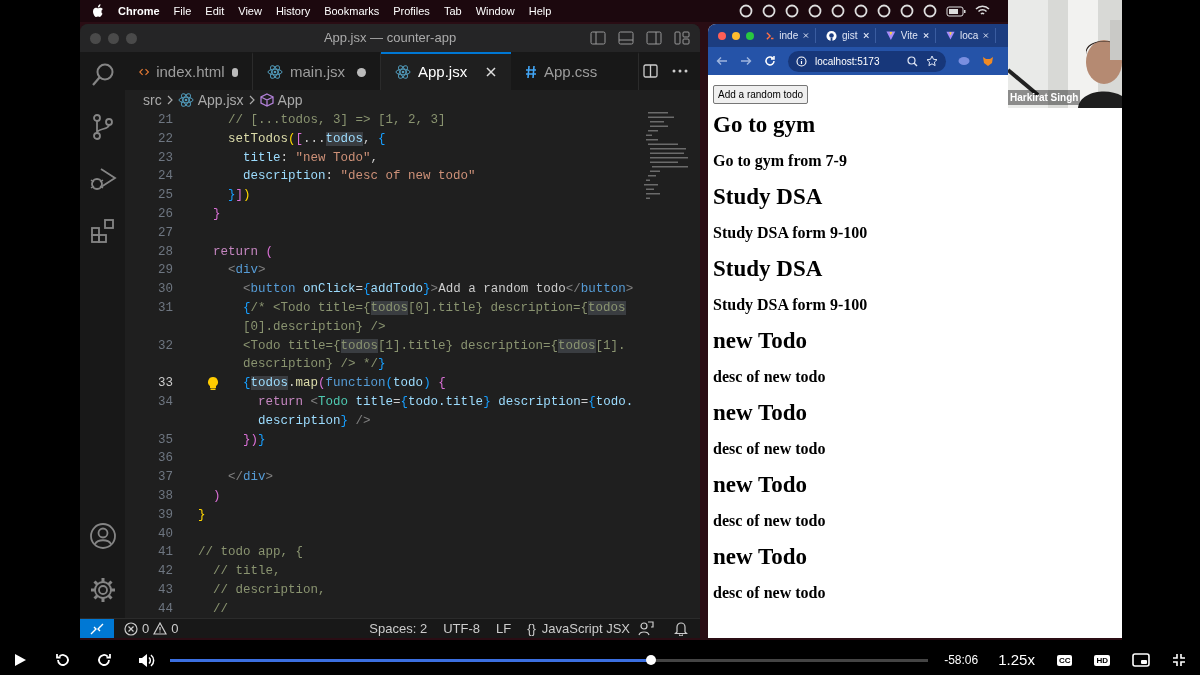  Describe the element at coordinates (165, 290) in the screenshot. I see `line-number: 30` at that location.